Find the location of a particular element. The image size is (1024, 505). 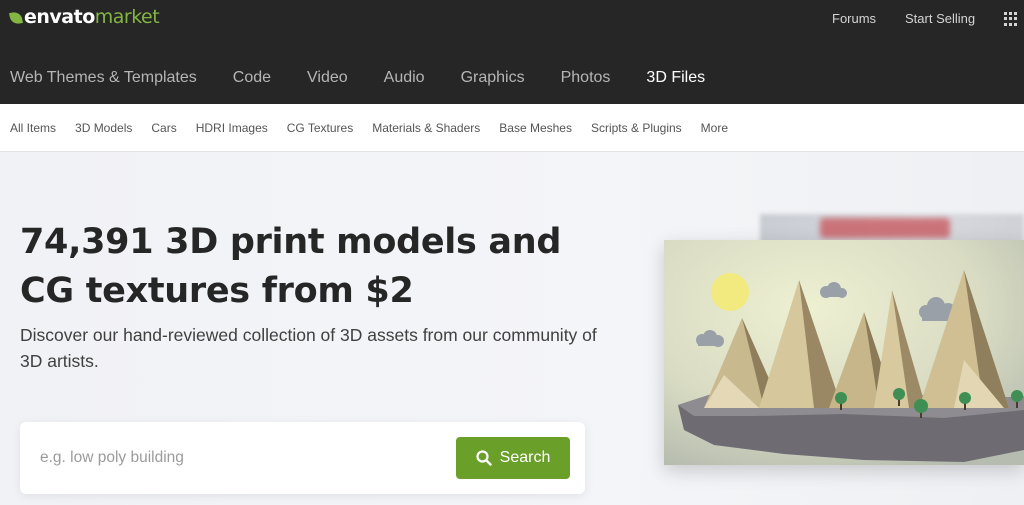

subnav-cars: Cars is located at coordinates (163, 128).